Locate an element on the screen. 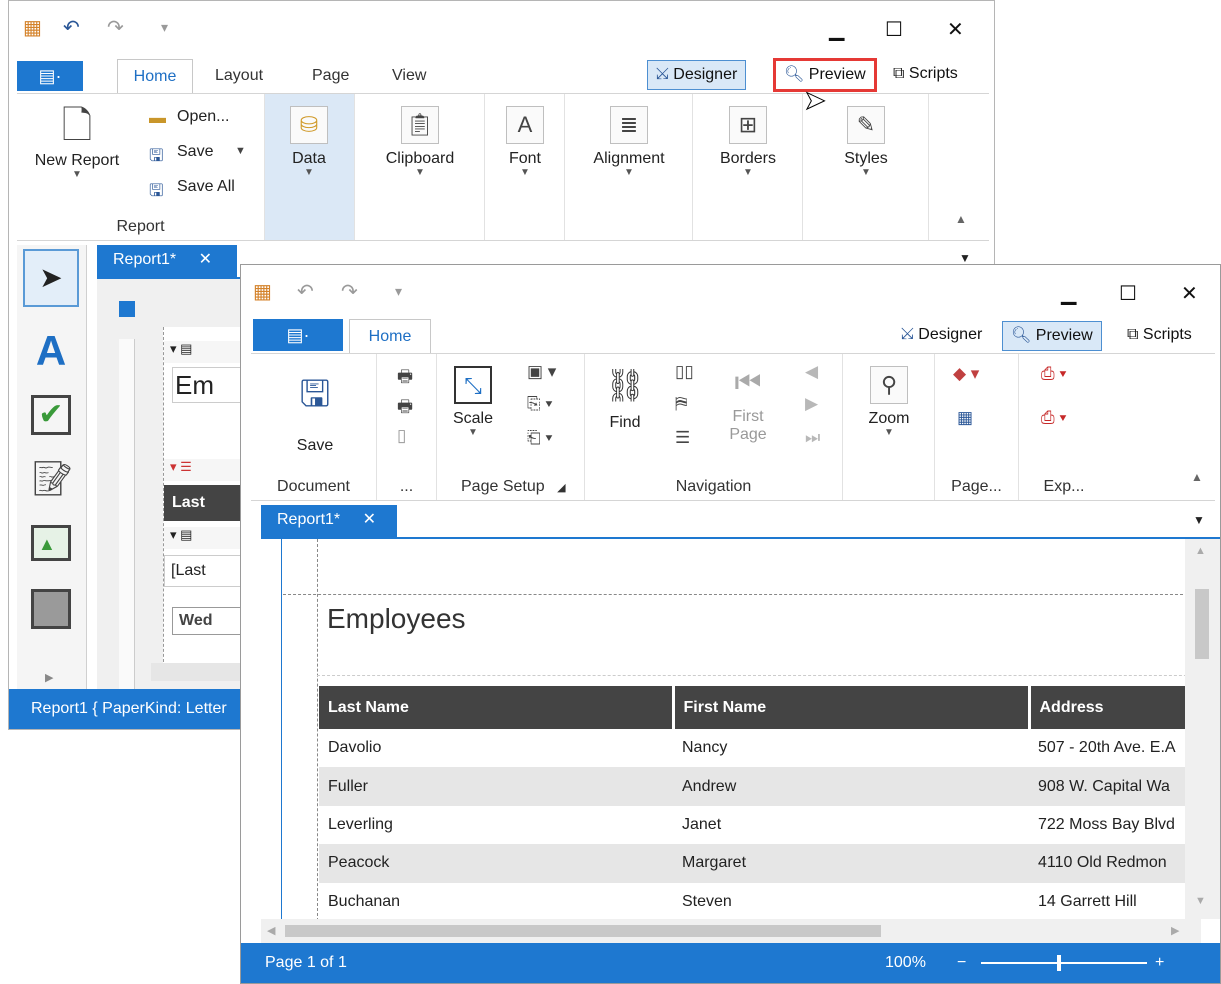 The width and height of the screenshot is (1221, 984). save-button: Save is located at coordinates (195, 152).